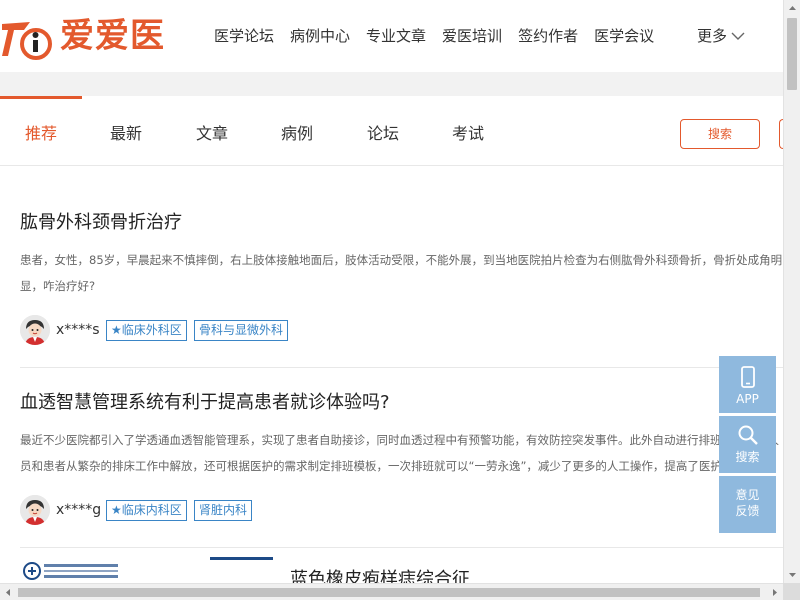 This screenshot has height=600, width=800. What do you see at coordinates (212, 134) in the screenshot?
I see `tab-articles: 文章` at bounding box center [212, 134].